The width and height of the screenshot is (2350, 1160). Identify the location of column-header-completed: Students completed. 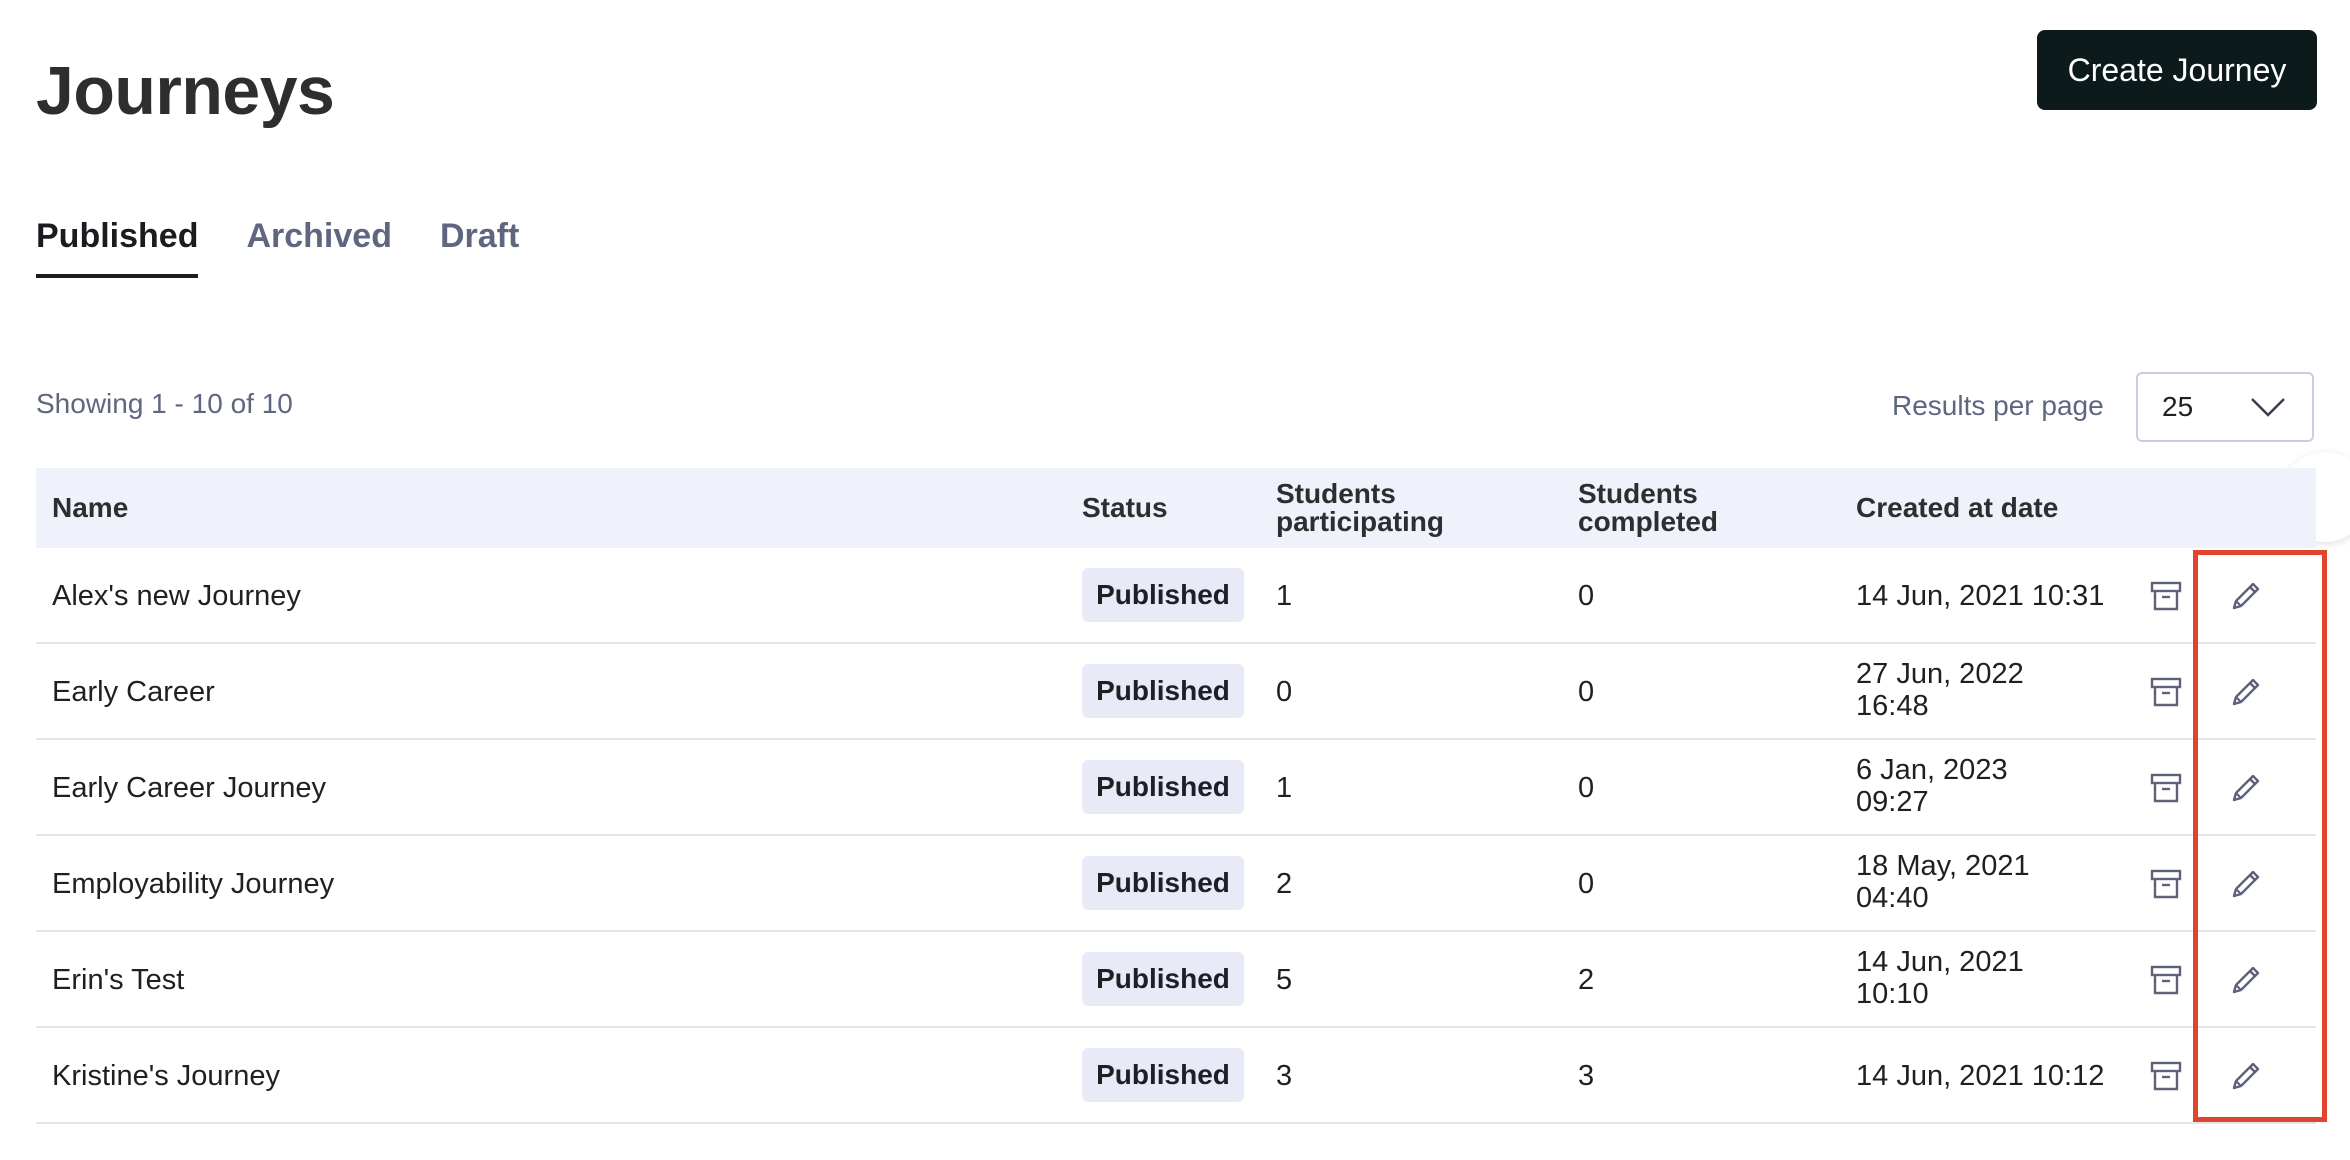
(1648, 508).